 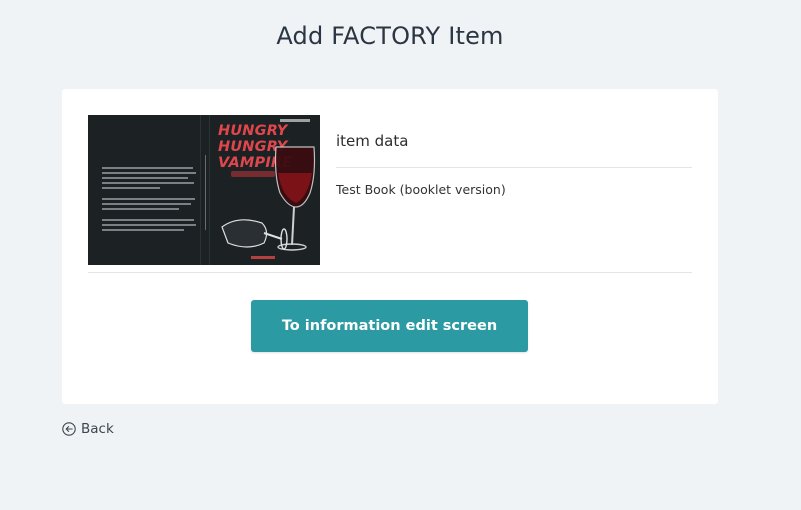 I want to click on book-cover-image: HUNGRY HUNGRY VAMPIRE, so click(x=204, y=190).